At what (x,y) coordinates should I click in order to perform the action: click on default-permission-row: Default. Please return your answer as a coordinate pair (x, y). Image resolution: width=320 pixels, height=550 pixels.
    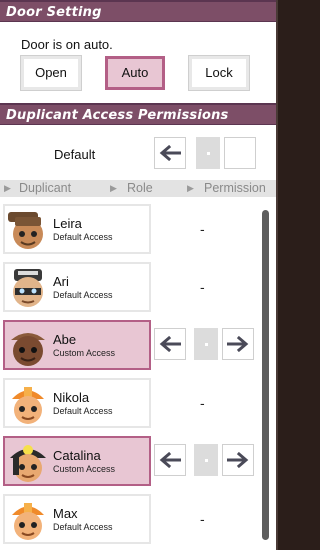
    Looking at the image, I should click on (138, 152).